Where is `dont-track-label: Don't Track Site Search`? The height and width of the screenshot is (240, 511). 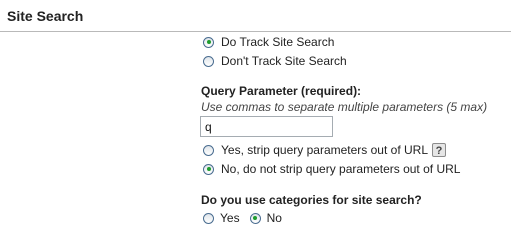
dont-track-label: Don't Track Site Search is located at coordinates (284, 61).